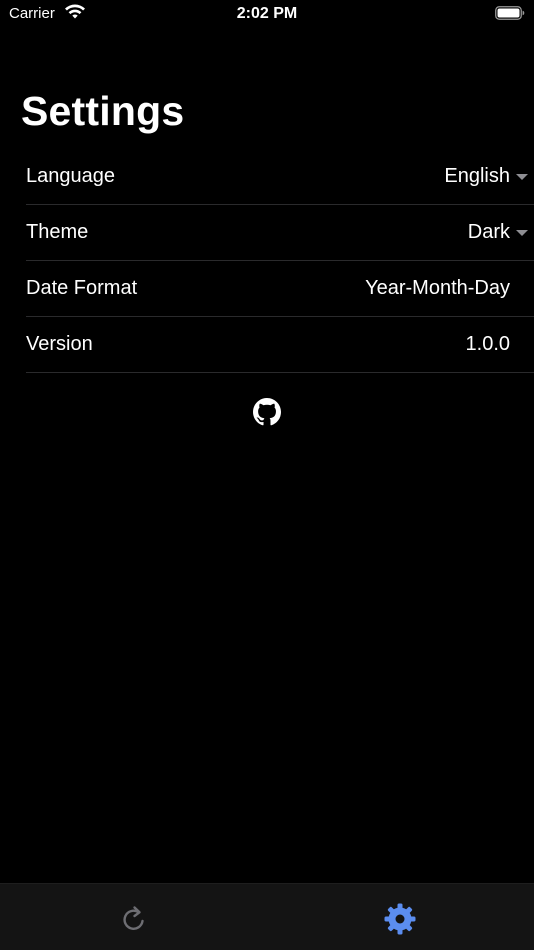  What do you see at coordinates (280, 177) in the screenshot?
I see `setting-row-language: Language English` at bounding box center [280, 177].